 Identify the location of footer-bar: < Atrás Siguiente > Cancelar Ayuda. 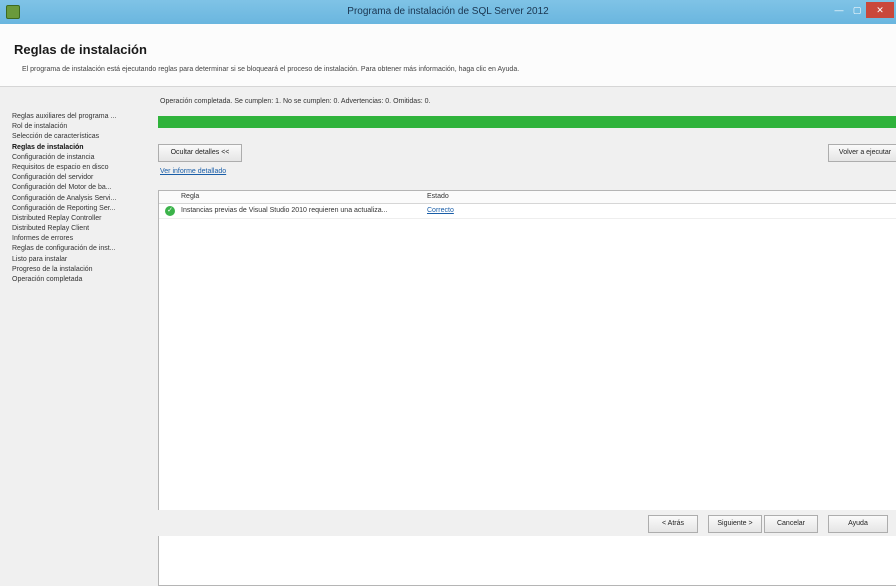
(448, 523).